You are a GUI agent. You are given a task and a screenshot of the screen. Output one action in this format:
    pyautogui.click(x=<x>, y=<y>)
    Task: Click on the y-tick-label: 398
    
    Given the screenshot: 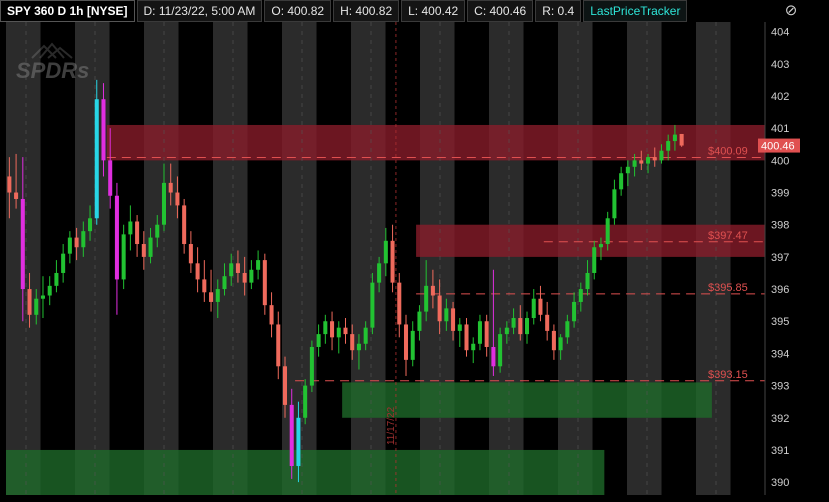 What is the action you would take?
    pyautogui.click(x=780, y=226)
    